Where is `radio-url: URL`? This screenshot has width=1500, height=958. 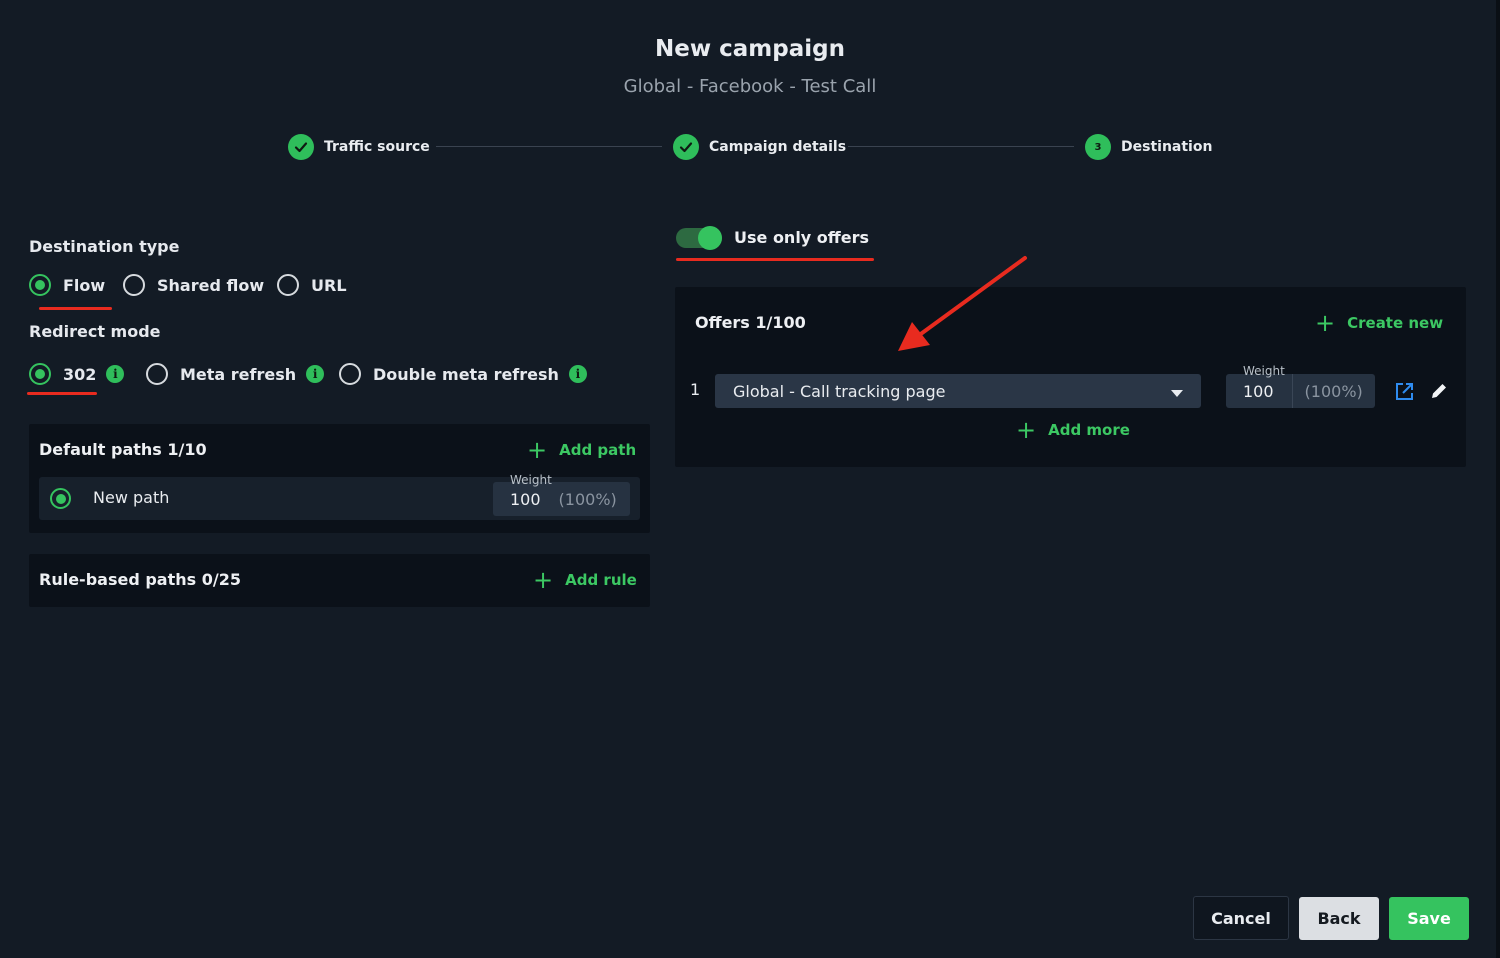 radio-url: URL is located at coordinates (312, 285).